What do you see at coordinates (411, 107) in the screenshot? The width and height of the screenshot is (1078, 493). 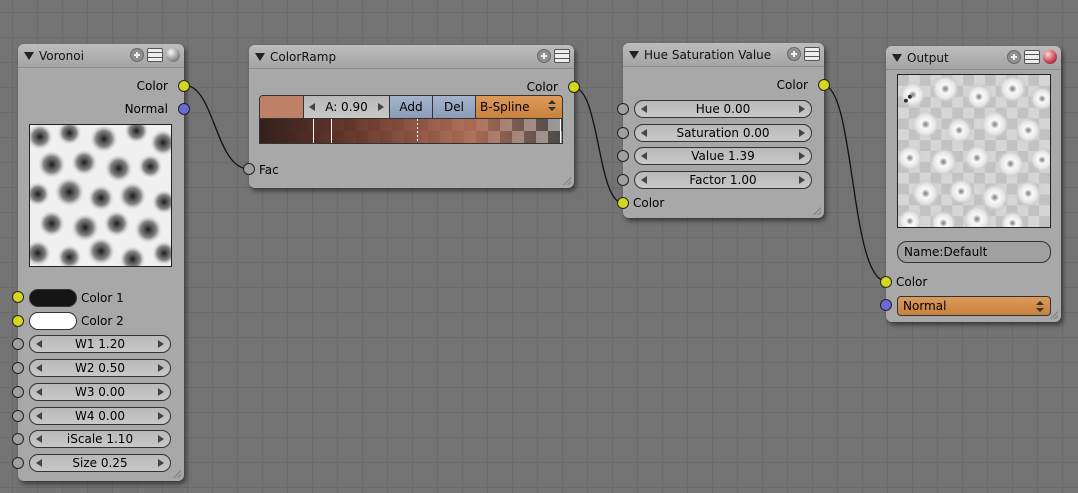 I see `add-stop-button: Add` at bounding box center [411, 107].